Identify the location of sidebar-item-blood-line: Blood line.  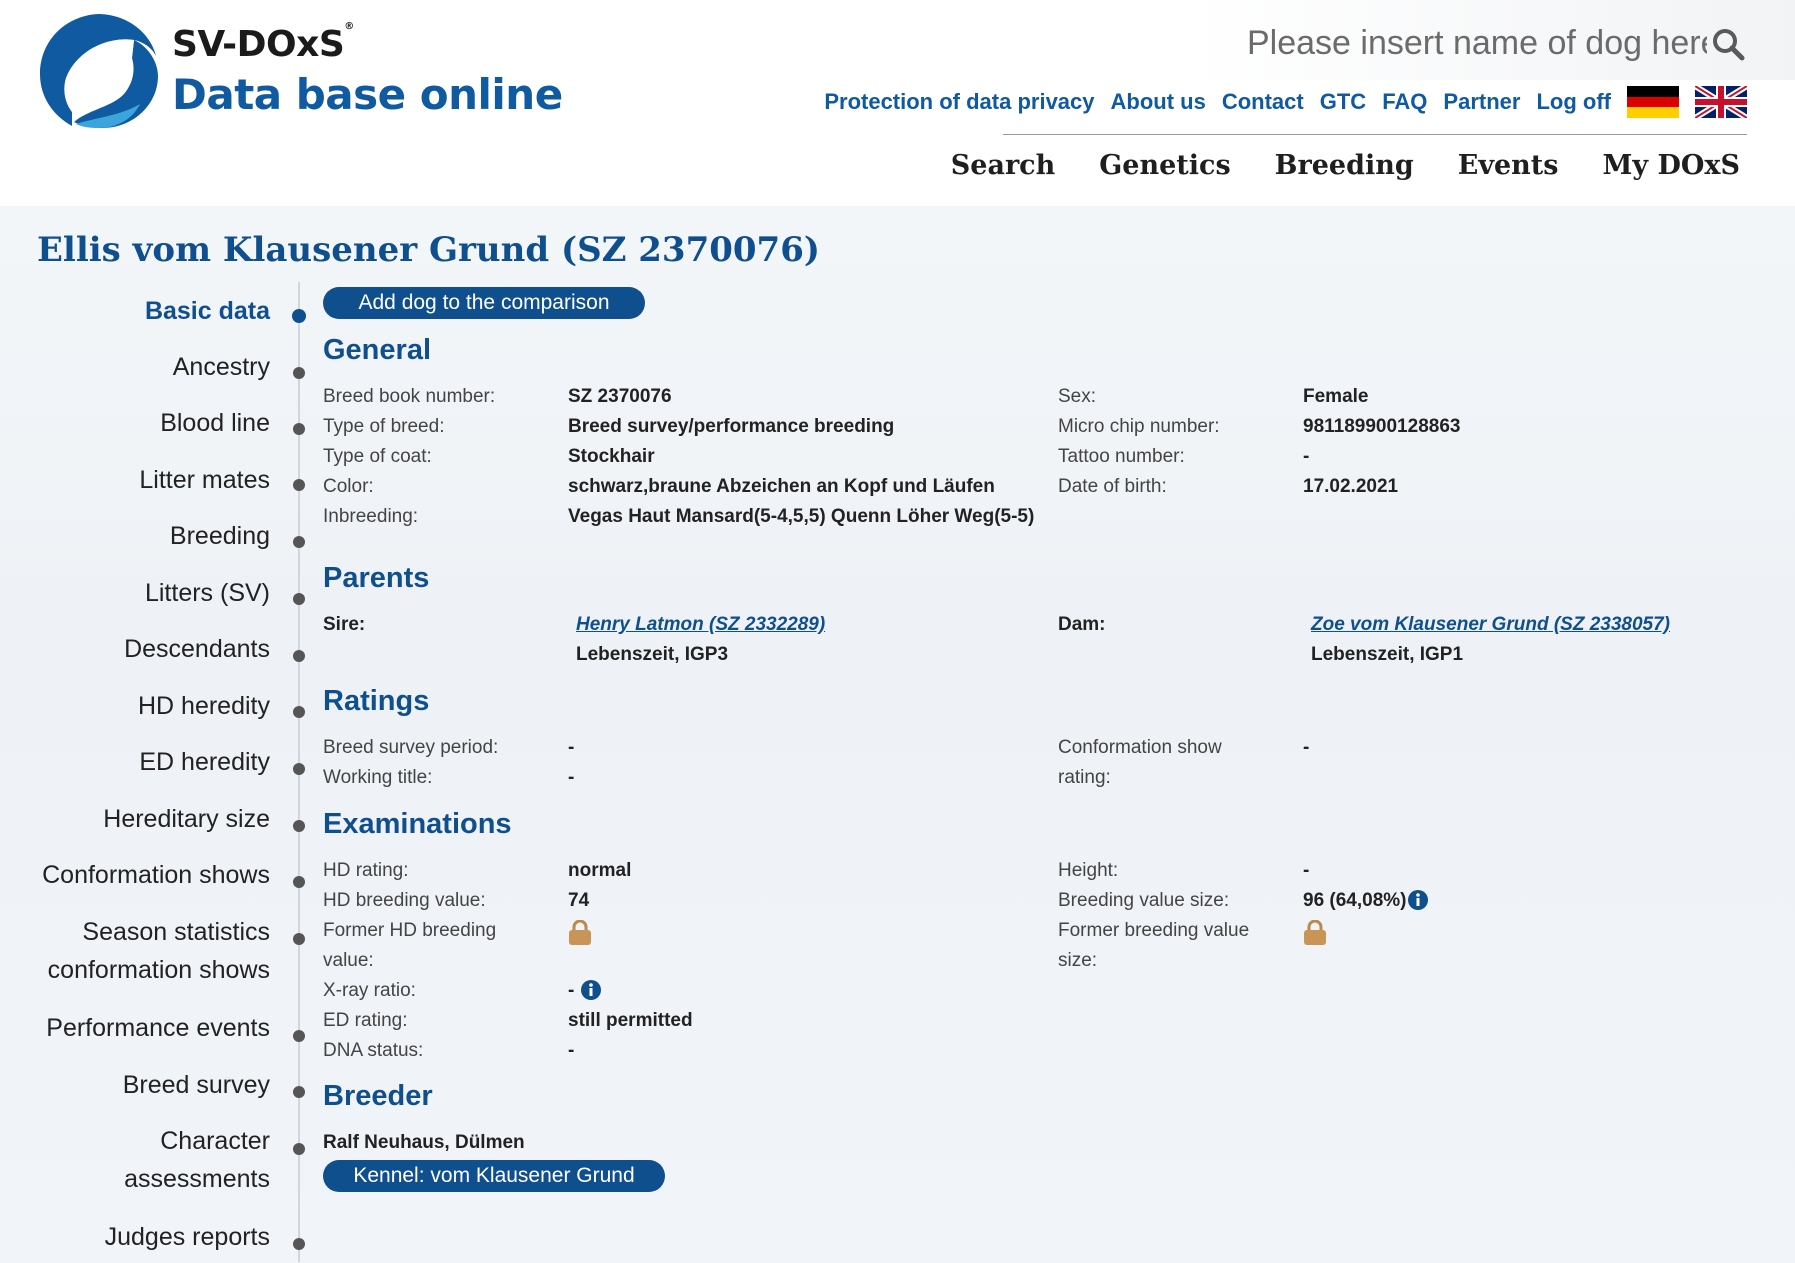
(215, 423).